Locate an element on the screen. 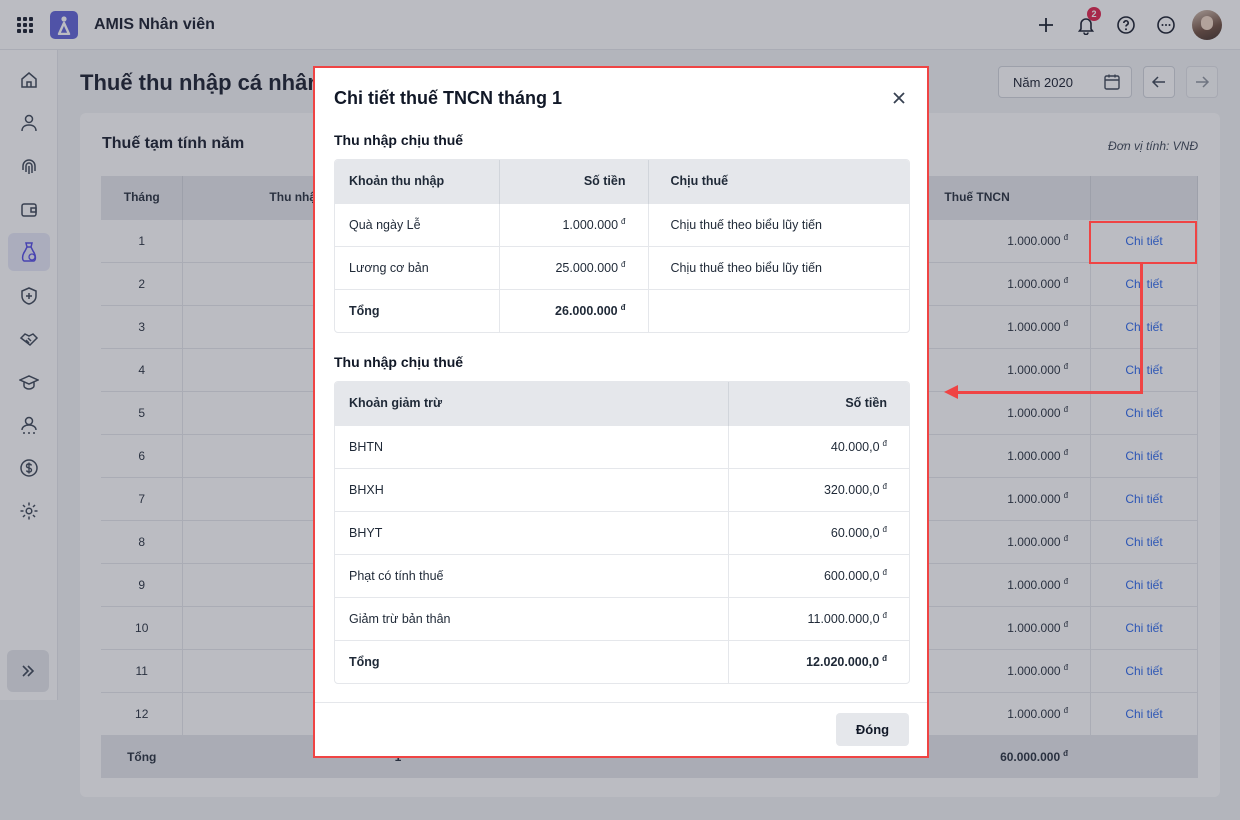 Image resolution: width=1240 pixels, height=820 pixels. deduction-item: Giảm trừ bản thân is located at coordinates (532, 618).